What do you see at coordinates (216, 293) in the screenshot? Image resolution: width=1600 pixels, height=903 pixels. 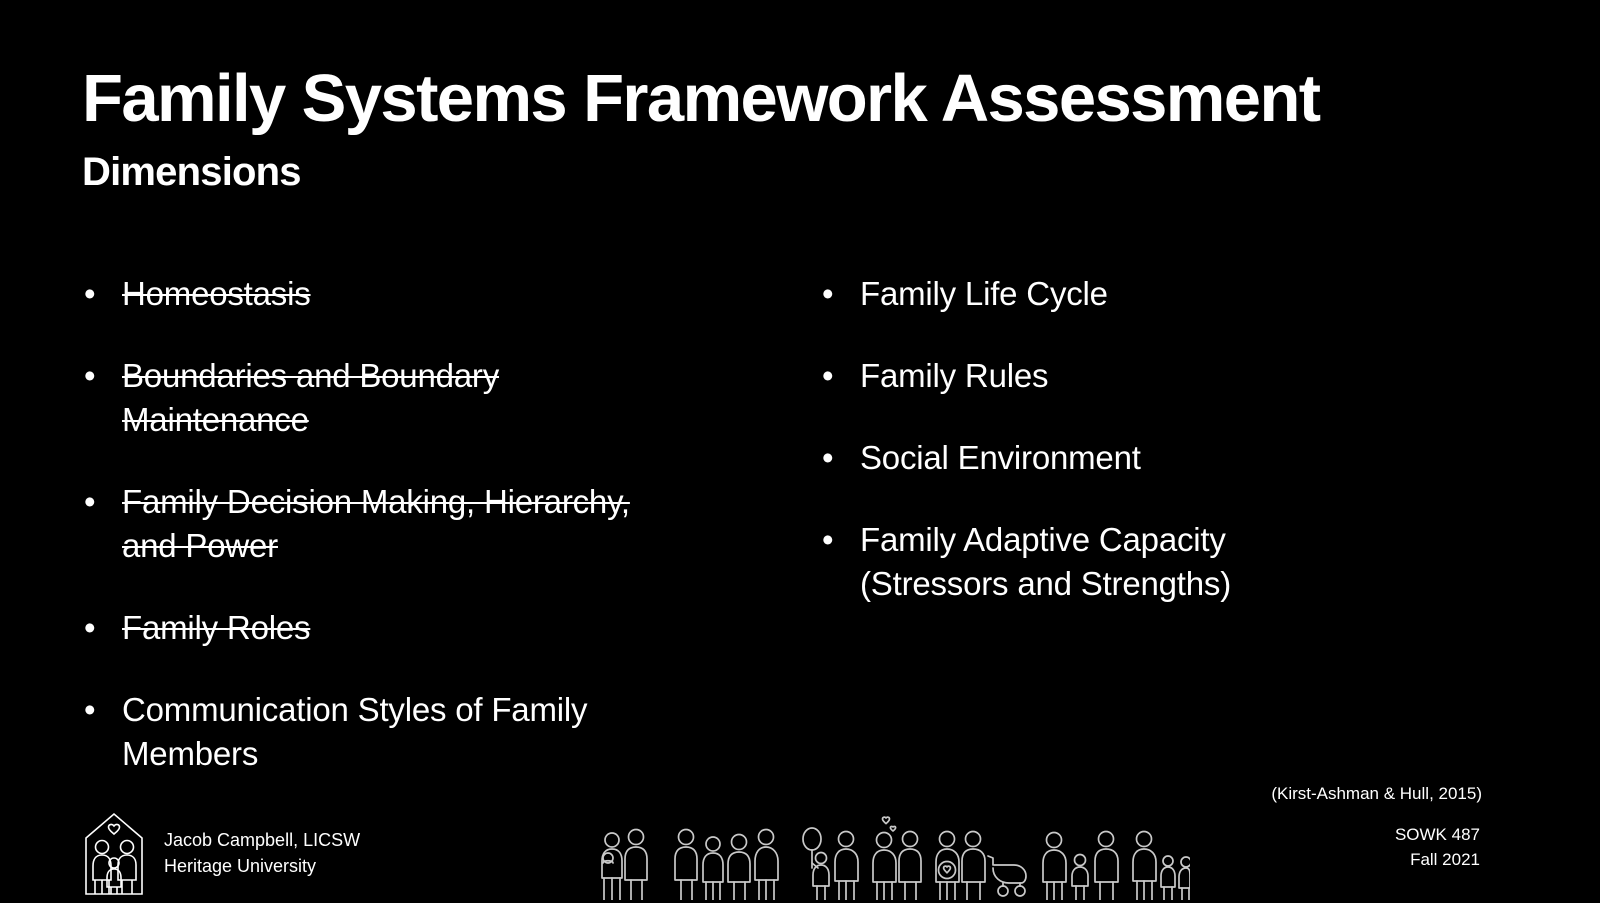 I see `list-item-label: Homeostasis` at bounding box center [216, 293].